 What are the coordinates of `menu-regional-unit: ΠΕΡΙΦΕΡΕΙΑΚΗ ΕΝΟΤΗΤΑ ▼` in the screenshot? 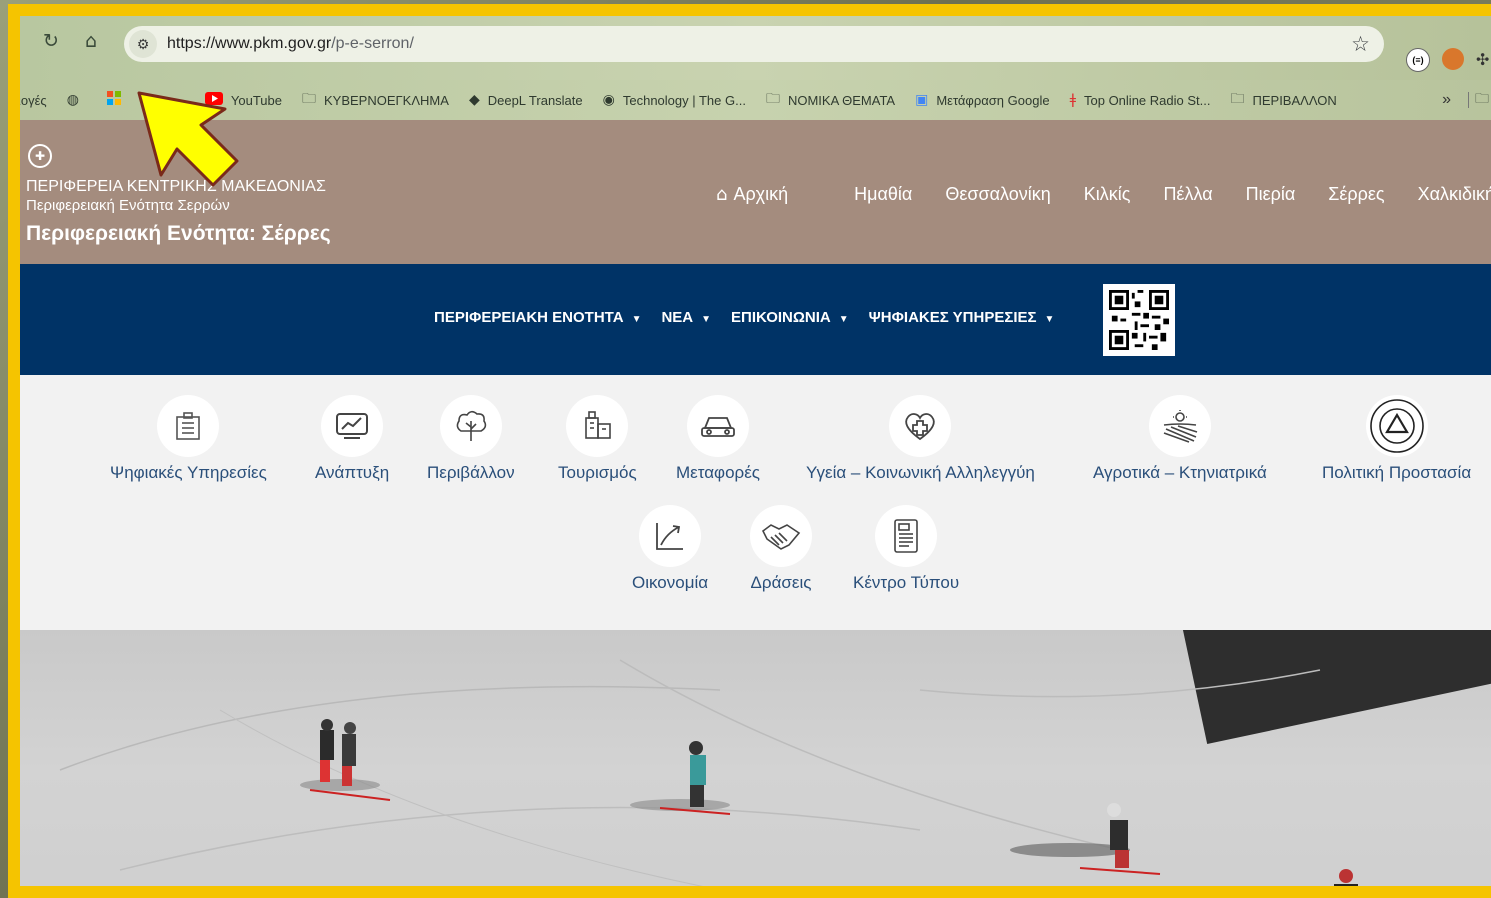 It's located at (537, 317).